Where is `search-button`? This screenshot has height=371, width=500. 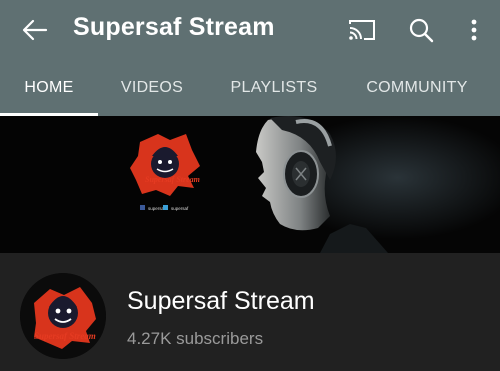
search-button is located at coordinates (421, 30).